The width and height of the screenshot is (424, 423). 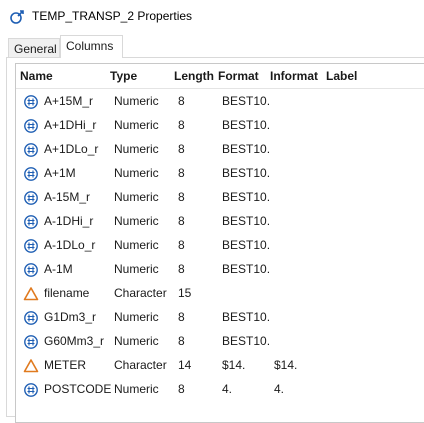 I want to click on table-row: A+1DHi_r Numeric 8 BEST10., so click(x=220, y=126).